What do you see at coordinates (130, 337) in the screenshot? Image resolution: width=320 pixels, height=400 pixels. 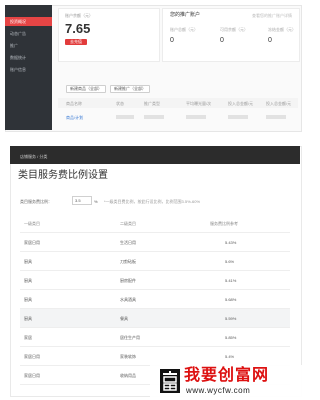 I see `cat2-cell: 居住生产用` at bounding box center [130, 337].